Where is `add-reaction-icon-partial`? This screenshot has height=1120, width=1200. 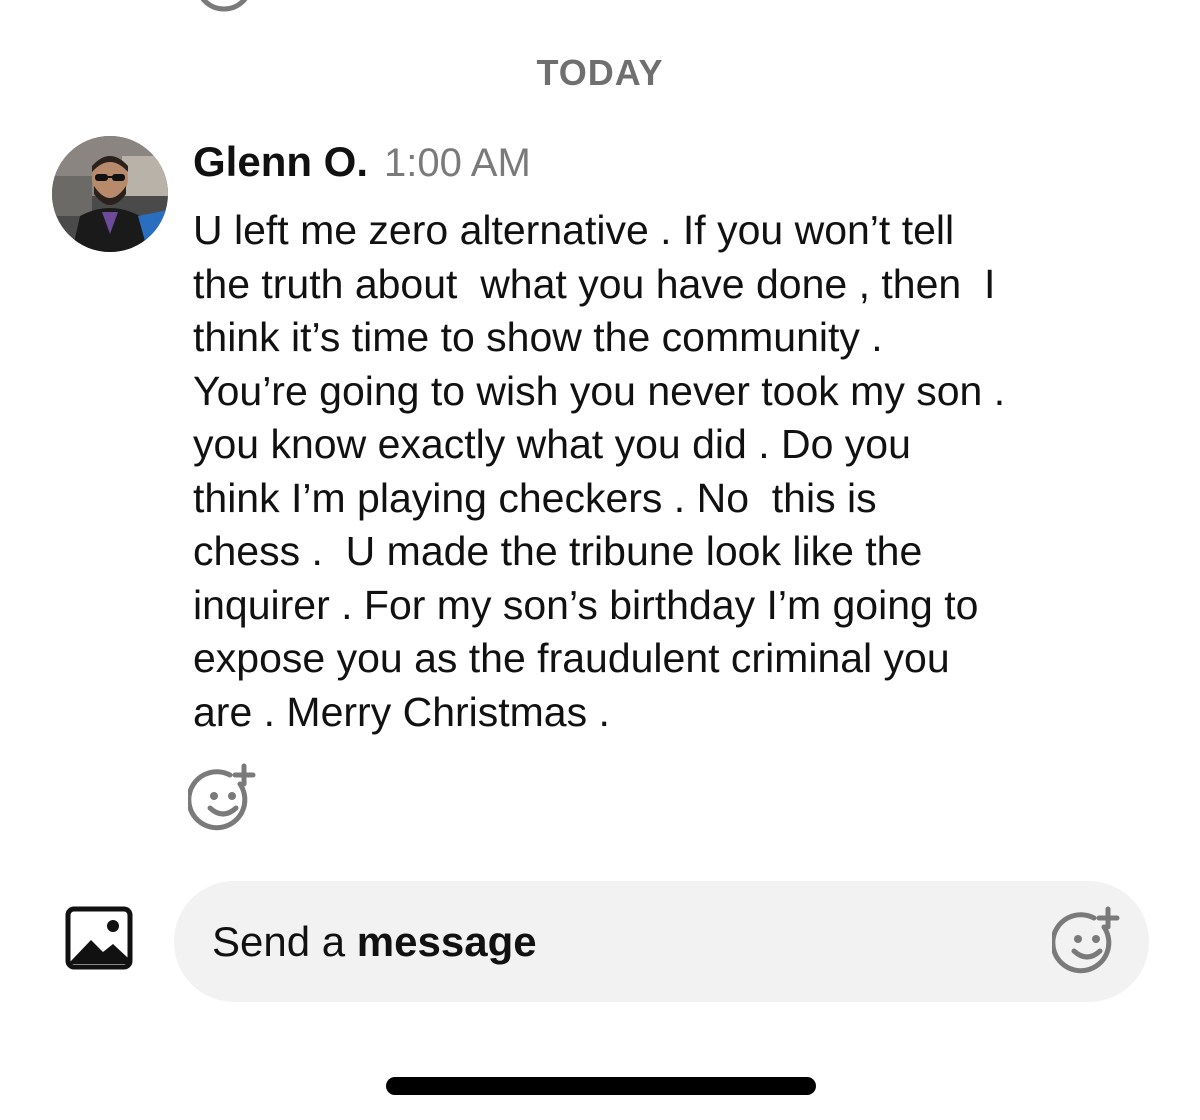
add-reaction-icon-partial is located at coordinates (224, 7).